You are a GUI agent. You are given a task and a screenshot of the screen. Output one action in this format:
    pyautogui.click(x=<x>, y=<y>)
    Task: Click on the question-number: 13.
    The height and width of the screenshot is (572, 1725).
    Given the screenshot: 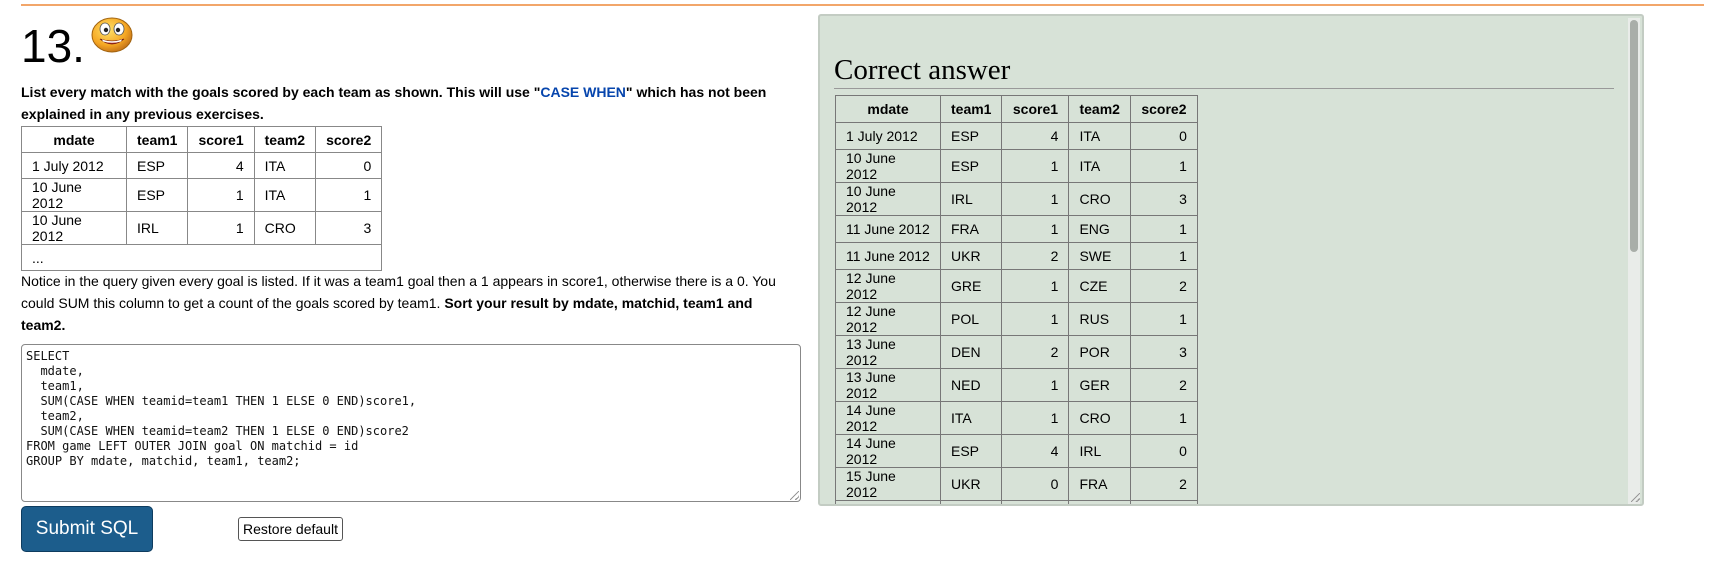 What is the action you would take?
    pyautogui.click(x=53, y=46)
    